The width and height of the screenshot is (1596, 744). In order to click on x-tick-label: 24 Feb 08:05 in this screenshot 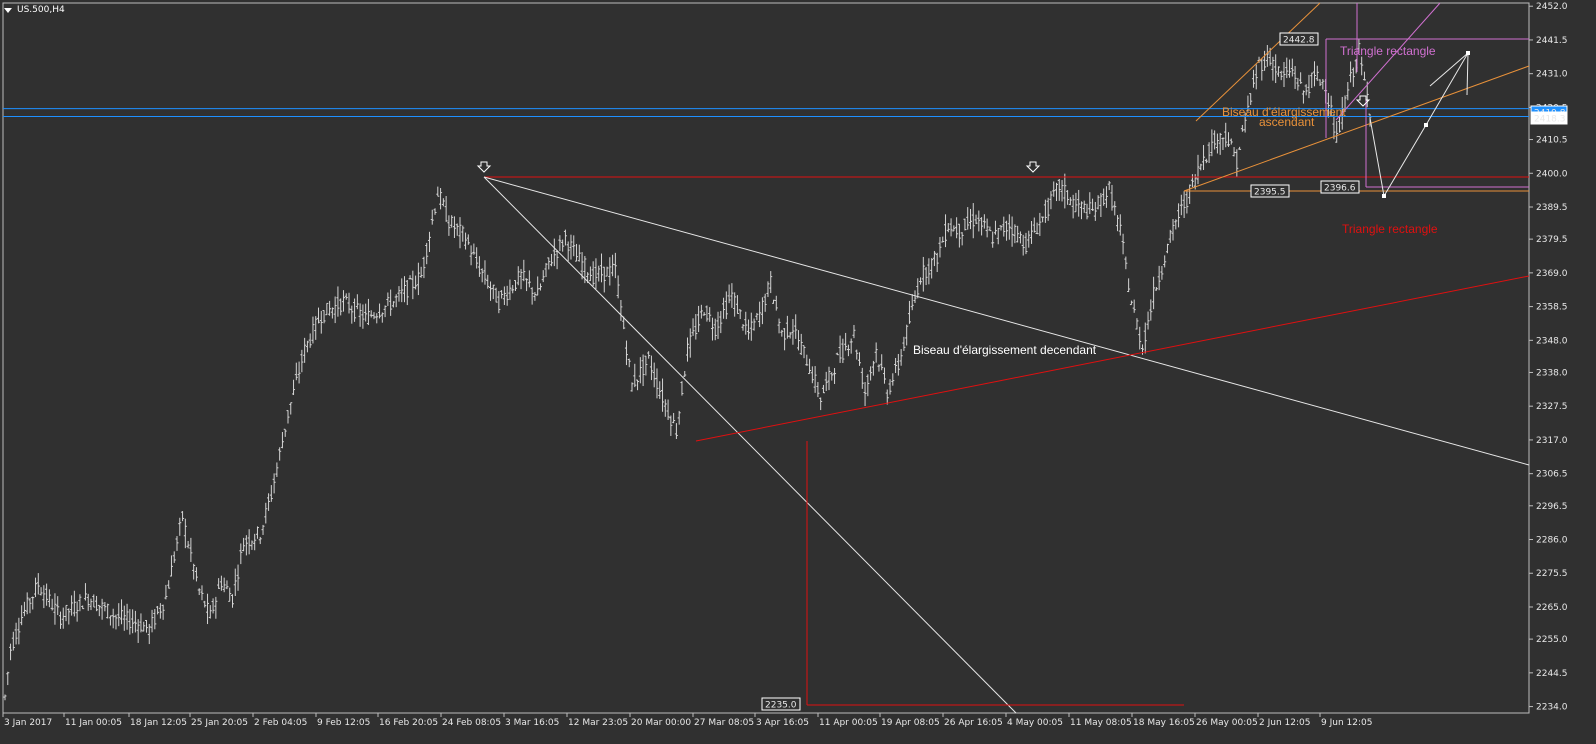, I will do `click(471, 723)`.